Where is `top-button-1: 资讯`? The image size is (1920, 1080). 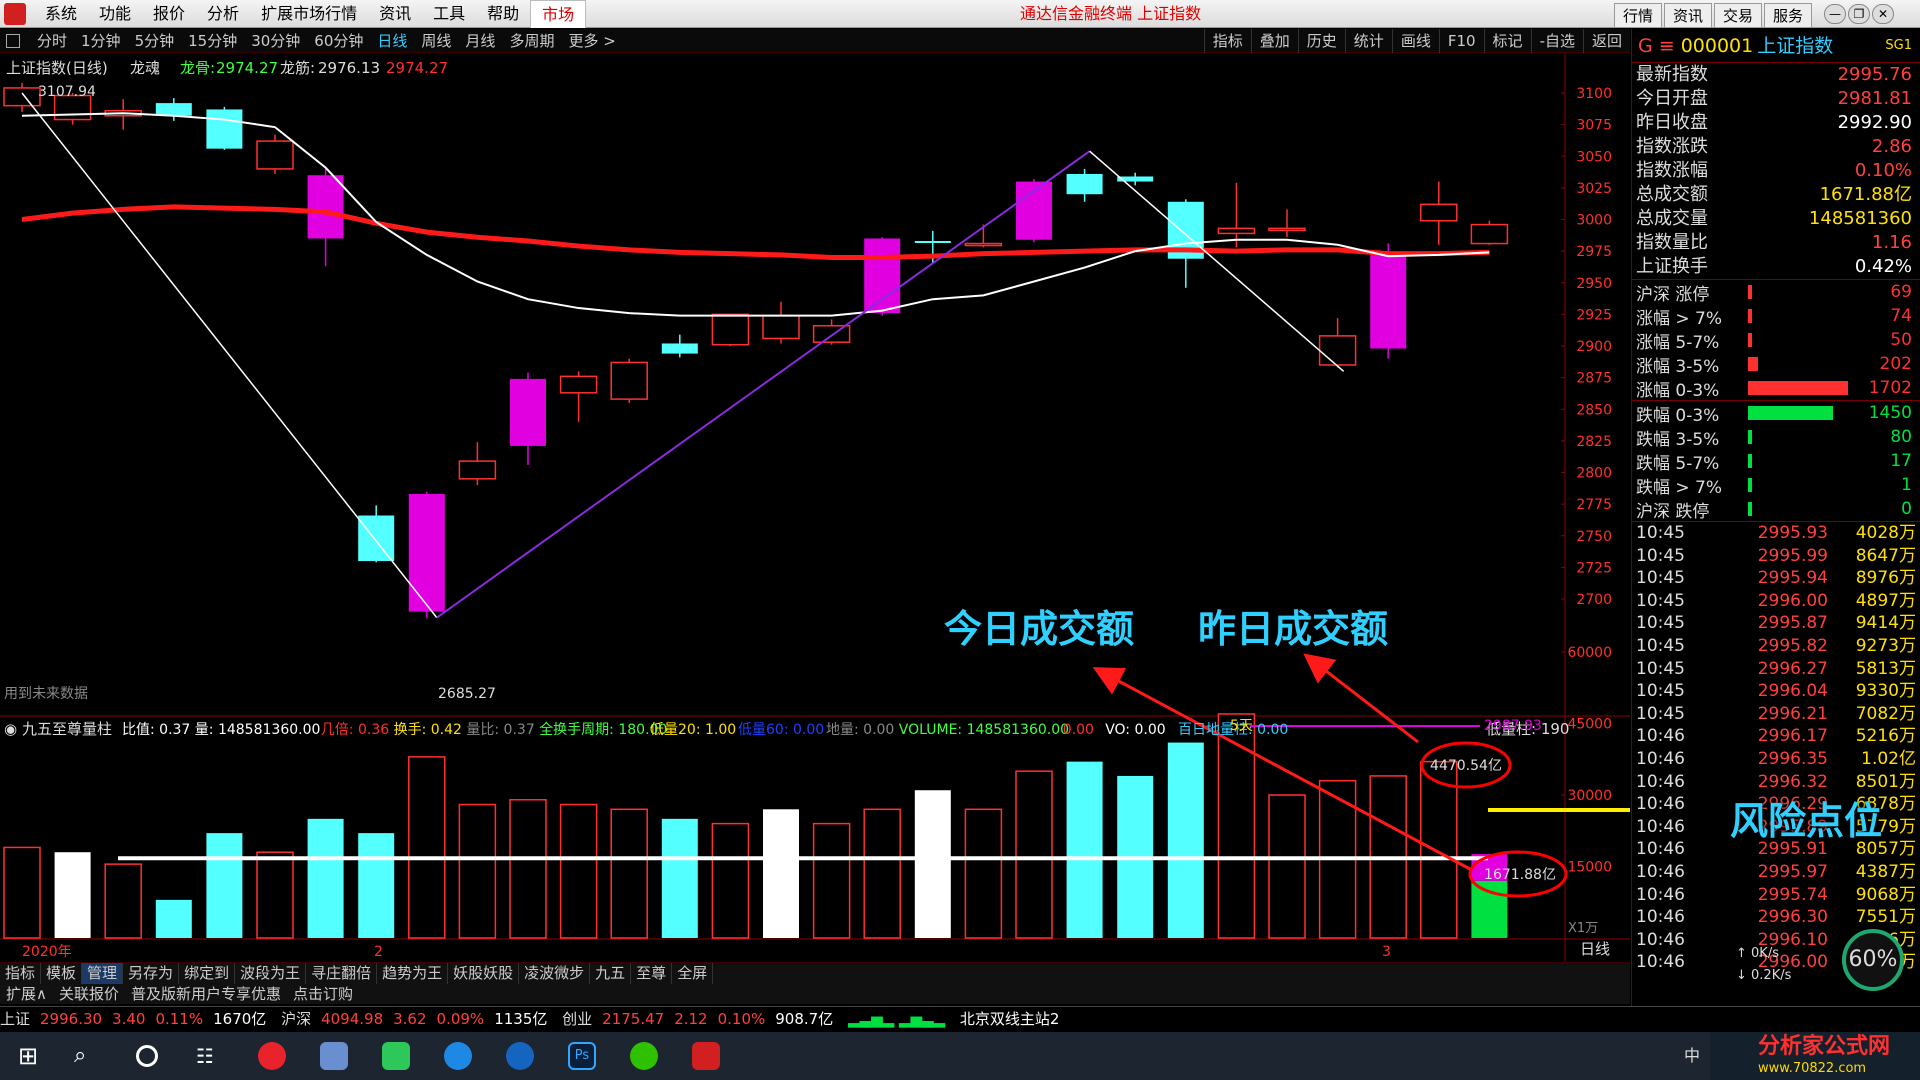
top-button-1: 资讯 is located at coordinates (1687, 15).